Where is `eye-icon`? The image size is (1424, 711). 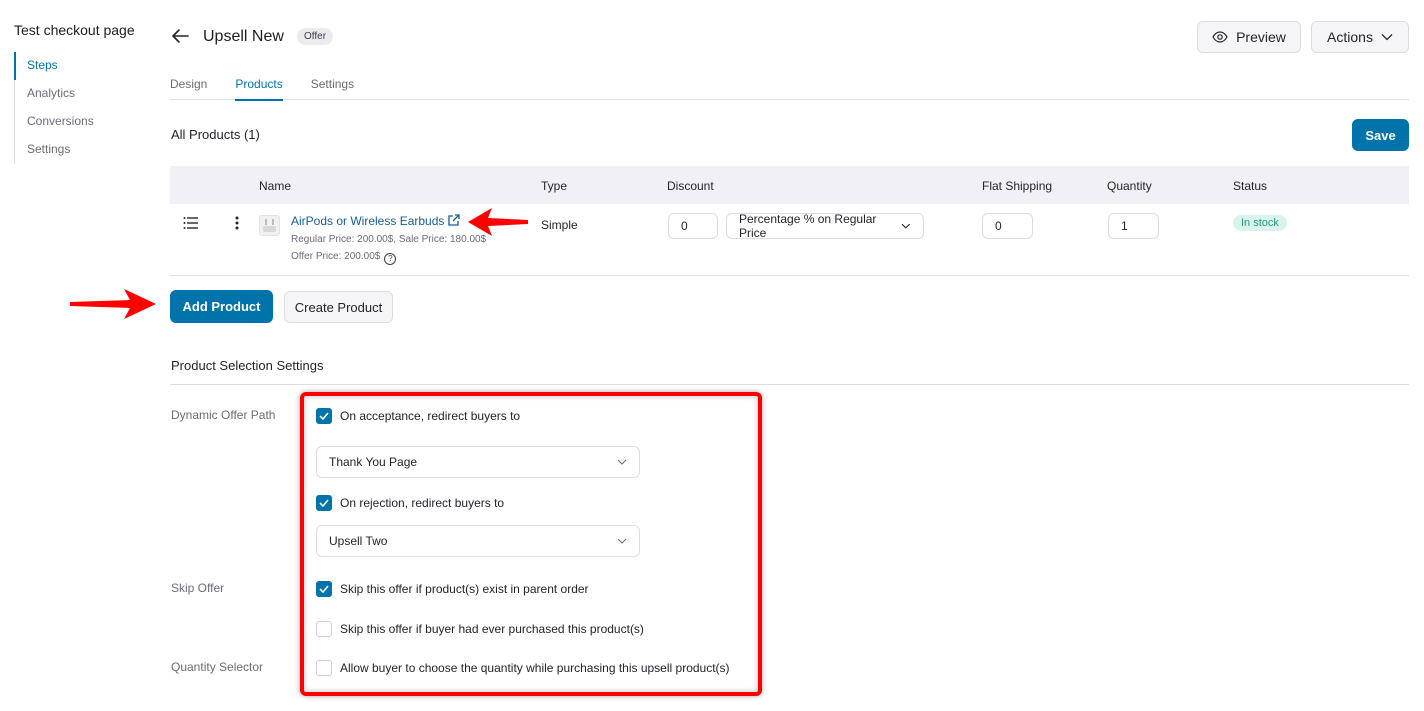
eye-icon is located at coordinates (1220, 37).